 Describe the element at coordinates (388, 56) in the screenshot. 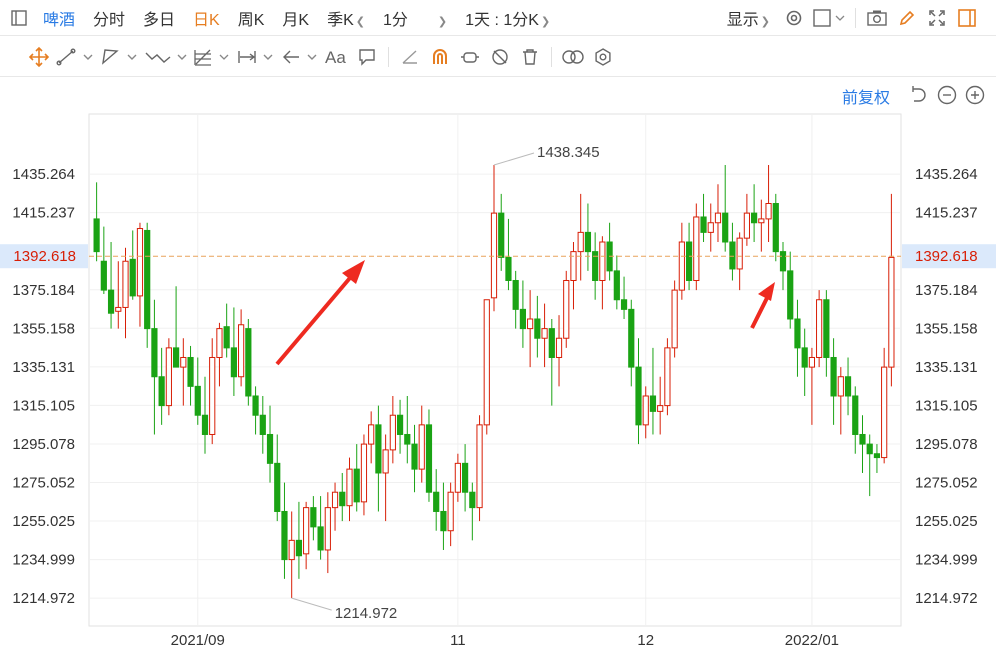

I see `divider` at that location.